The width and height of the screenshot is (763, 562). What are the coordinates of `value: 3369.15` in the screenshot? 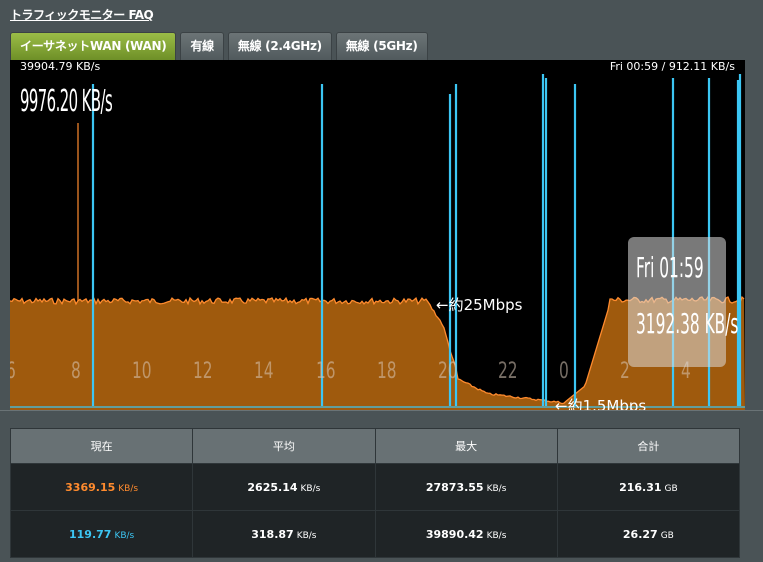 It's located at (90, 487).